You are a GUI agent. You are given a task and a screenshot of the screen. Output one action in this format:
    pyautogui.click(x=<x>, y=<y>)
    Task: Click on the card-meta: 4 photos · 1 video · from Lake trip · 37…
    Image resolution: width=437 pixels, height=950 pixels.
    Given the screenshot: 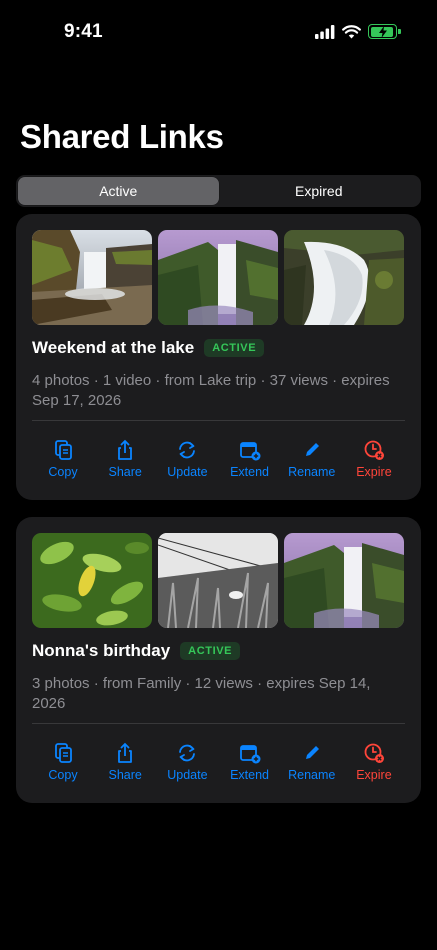 What is the action you would take?
    pyautogui.click(x=211, y=390)
    